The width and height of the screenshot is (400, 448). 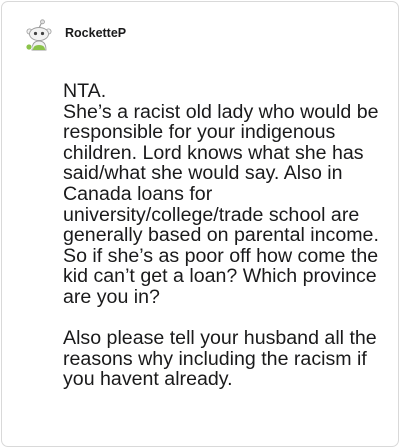 What do you see at coordinates (39, 36) in the screenshot?
I see `snoo-avatar-icon` at bounding box center [39, 36].